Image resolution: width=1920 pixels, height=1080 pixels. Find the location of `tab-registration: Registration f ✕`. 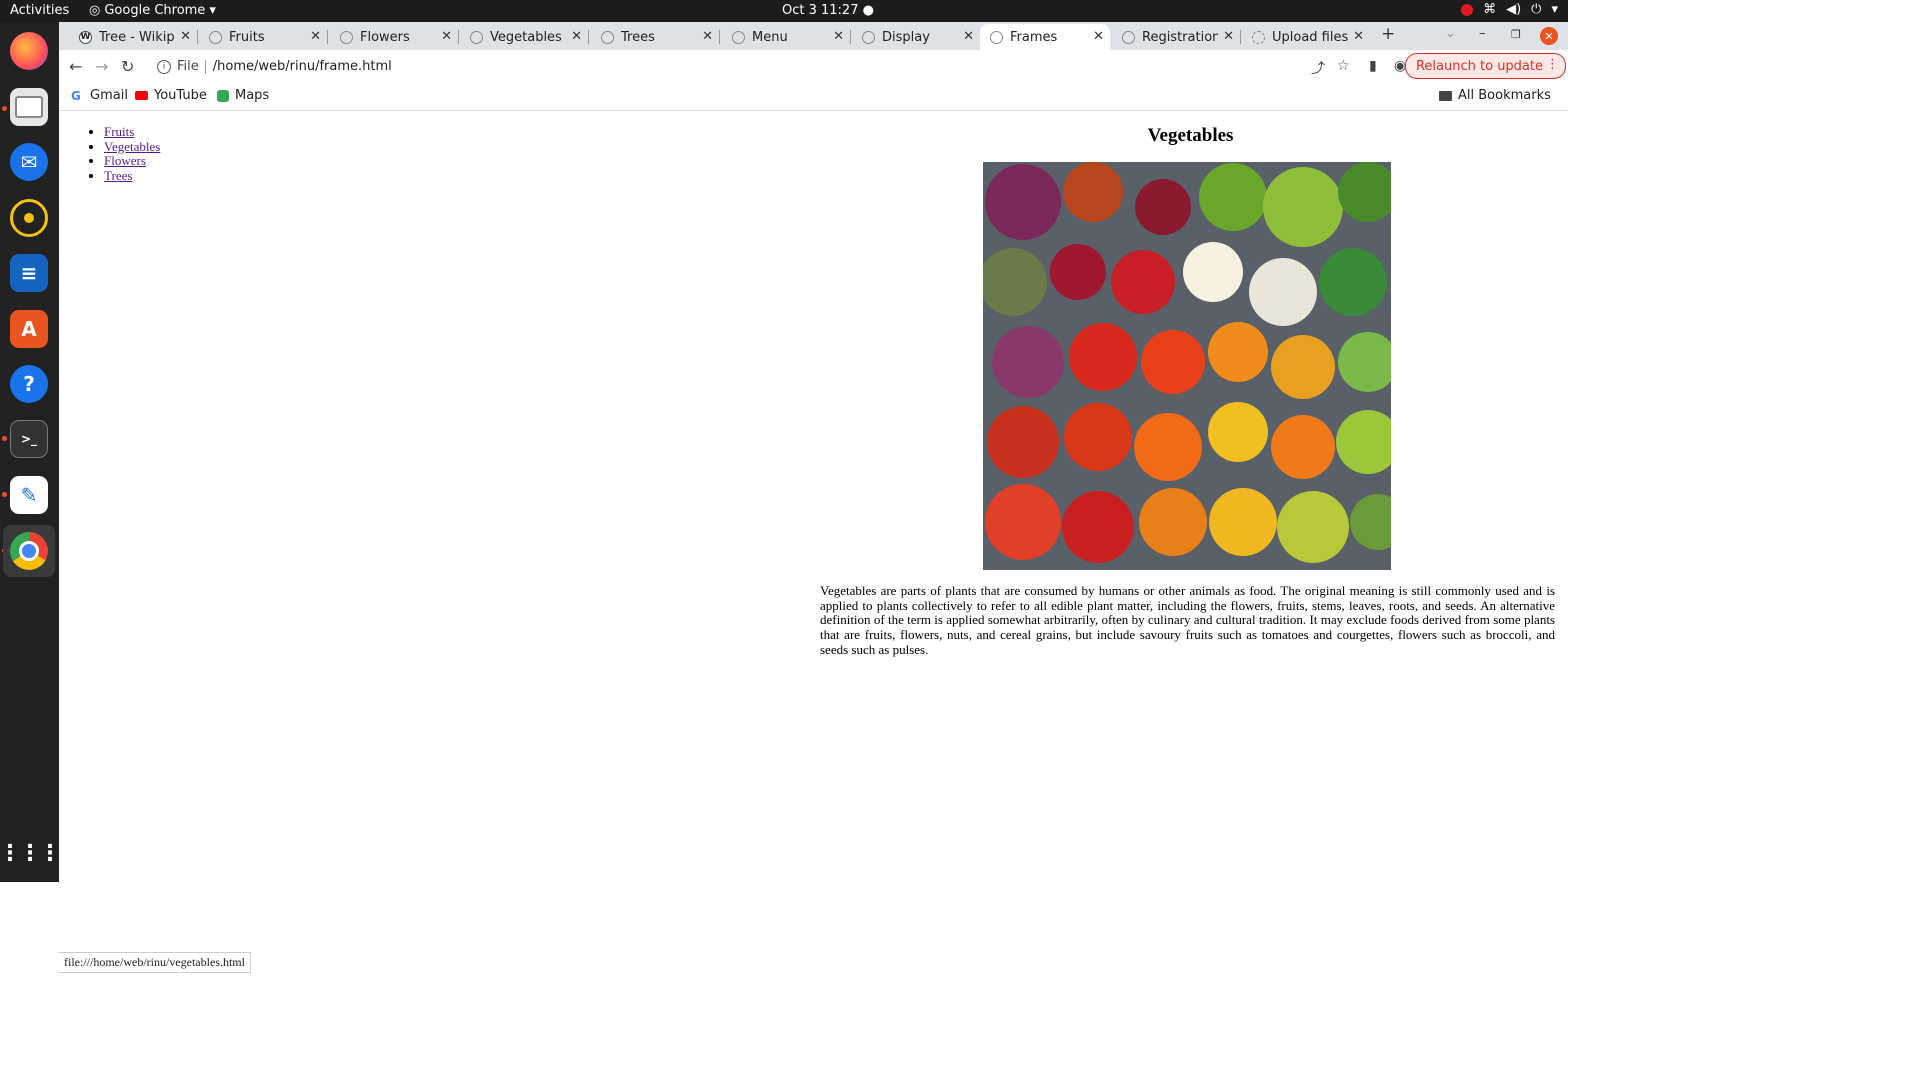

tab-registration: Registration f ✕ is located at coordinates (1176, 37).